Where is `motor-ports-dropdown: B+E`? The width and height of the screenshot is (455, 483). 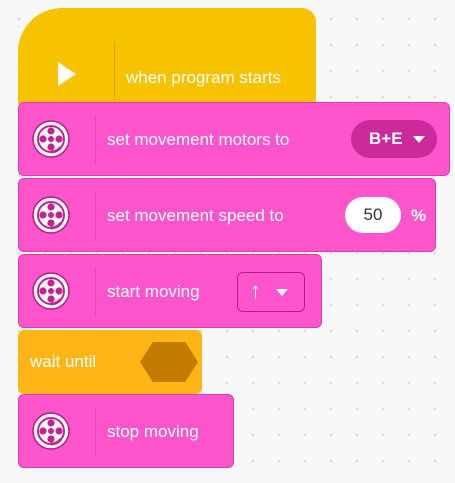
motor-ports-dropdown: B+E is located at coordinates (394, 139).